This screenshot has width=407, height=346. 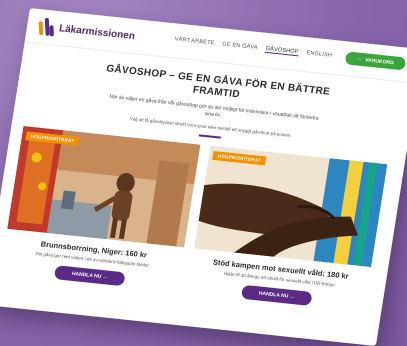 I want to click on logo-mark-icon, so click(x=47, y=27).